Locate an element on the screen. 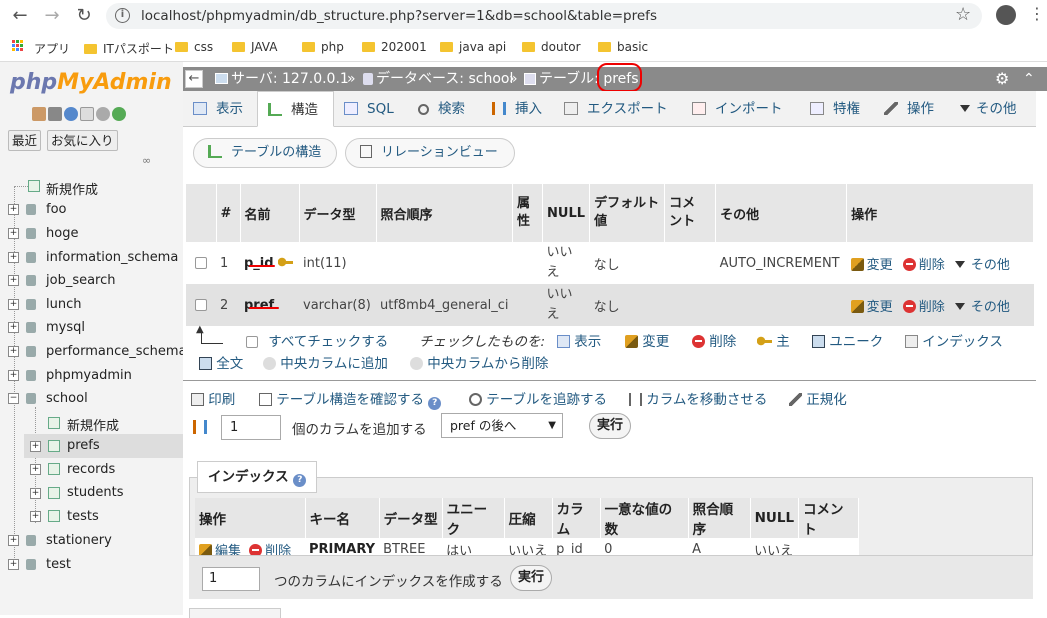 The height and width of the screenshot is (618, 1047). propose-structure-link: テーブル構造を確認する ? is located at coordinates (350, 399).